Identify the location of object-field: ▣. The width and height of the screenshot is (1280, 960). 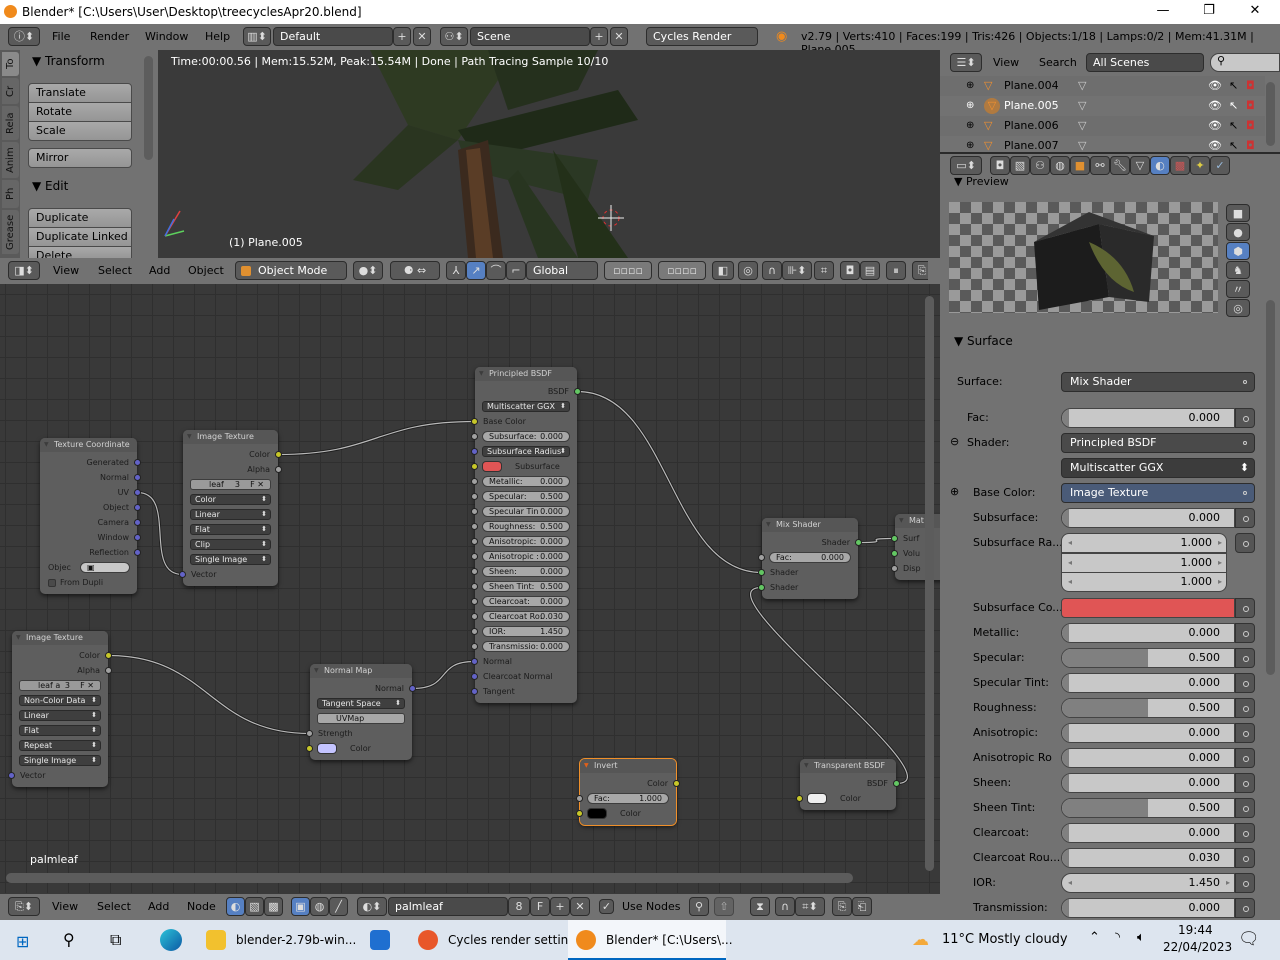
(105, 567).